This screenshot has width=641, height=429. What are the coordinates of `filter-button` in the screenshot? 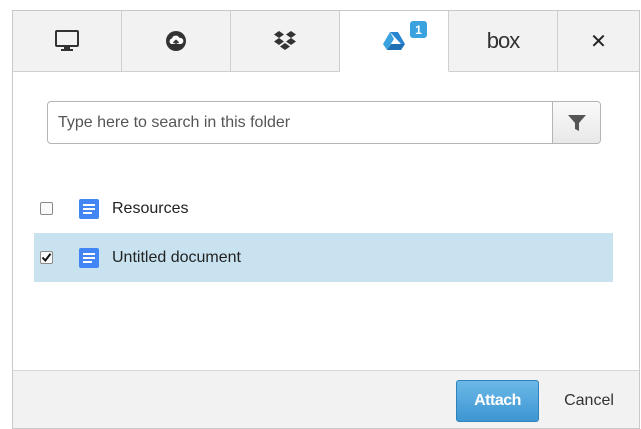 It's located at (576, 122).